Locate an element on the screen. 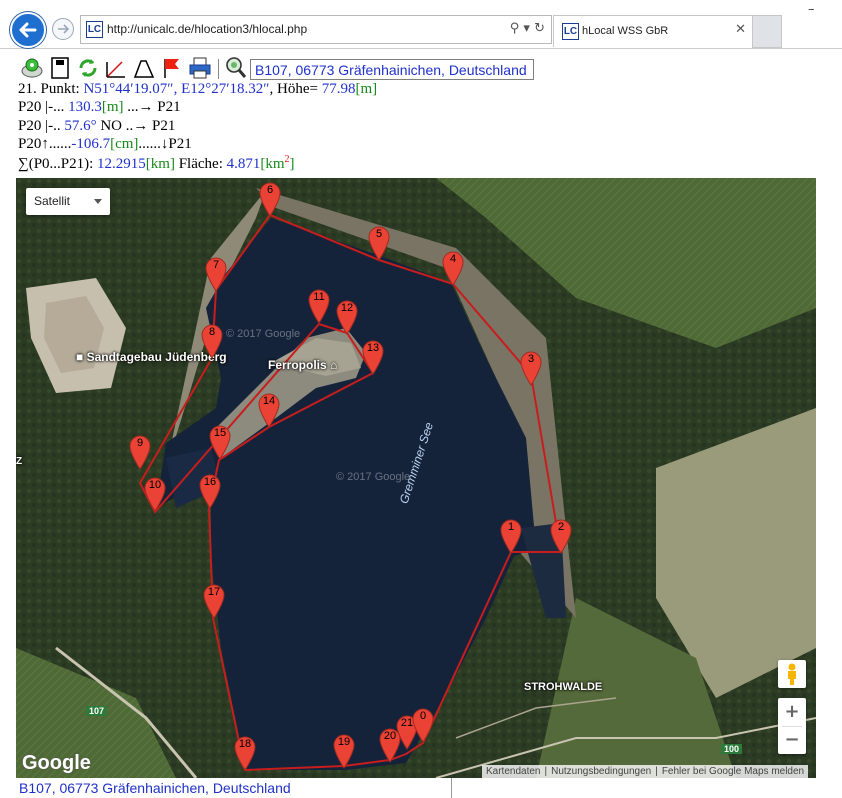  marker-label: 9 is located at coordinates (140, 443).